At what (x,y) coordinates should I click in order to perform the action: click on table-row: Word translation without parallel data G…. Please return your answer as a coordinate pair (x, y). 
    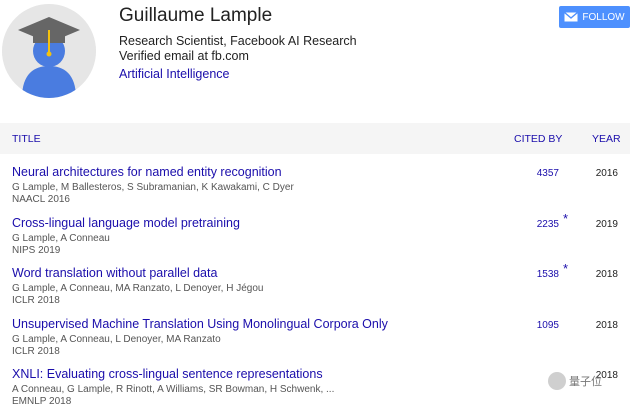
    Looking at the image, I should click on (315, 280).